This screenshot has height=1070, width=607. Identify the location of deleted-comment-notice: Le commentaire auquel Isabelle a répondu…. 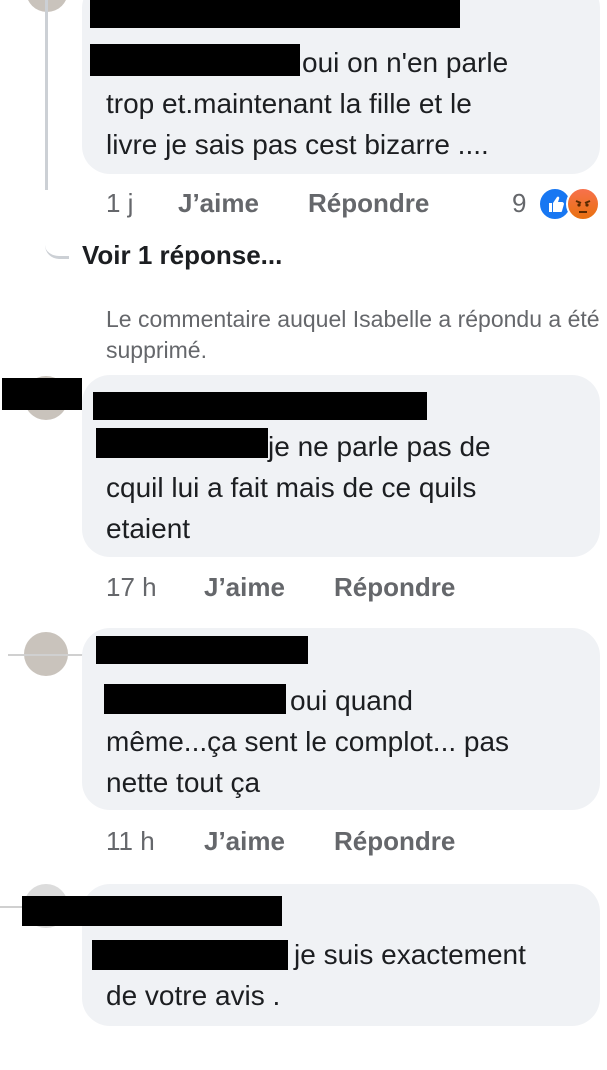
(353, 334).